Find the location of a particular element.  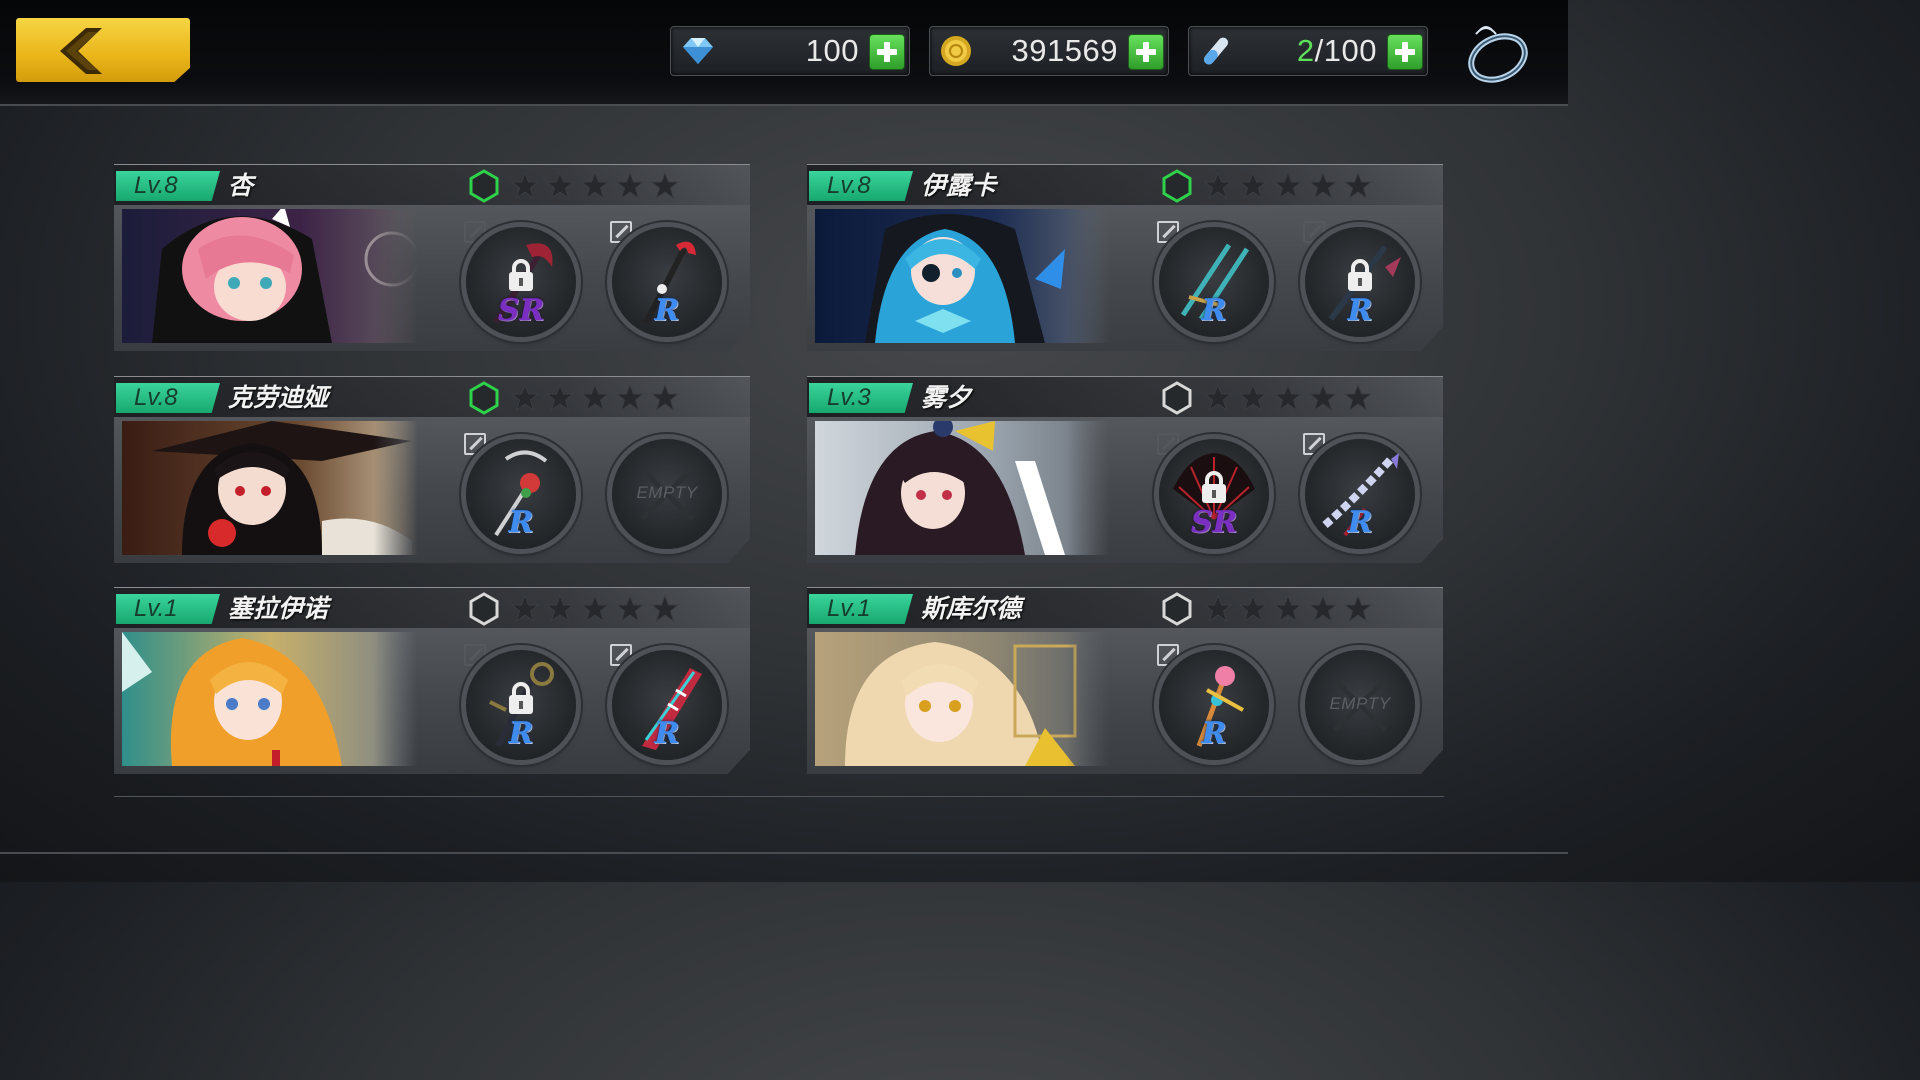

level-badge: Lv.3 is located at coordinates (861, 398).